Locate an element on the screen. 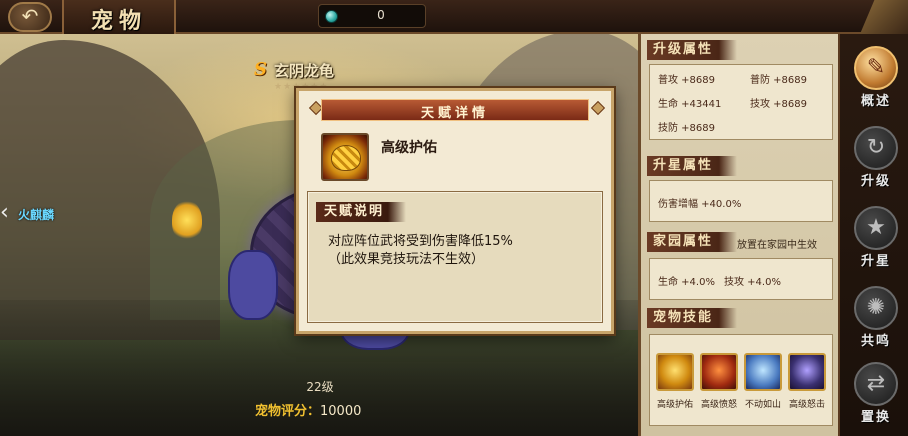 This screenshot has width=908, height=436. upgrade-icon: ↻ is located at coordinates (876, 148).